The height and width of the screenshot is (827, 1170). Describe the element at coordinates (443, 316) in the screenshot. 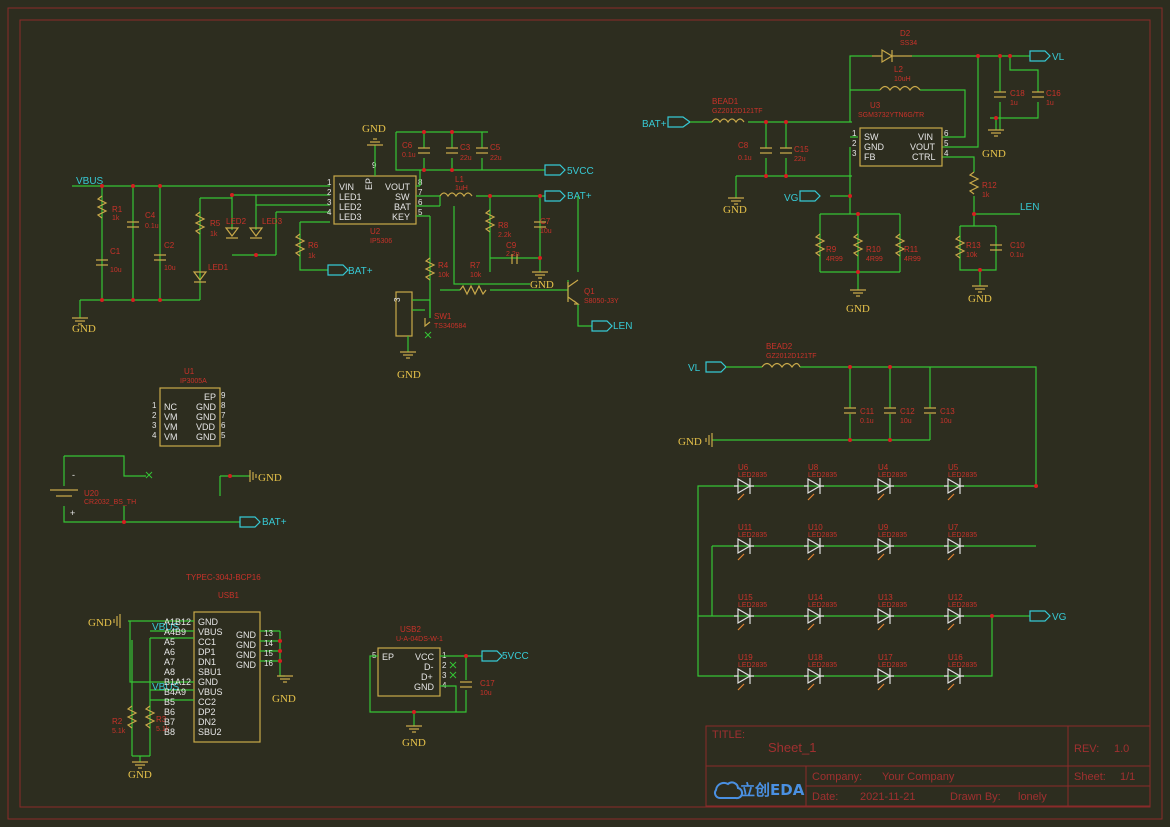

I see `sw1-ref: SW1` at that location.